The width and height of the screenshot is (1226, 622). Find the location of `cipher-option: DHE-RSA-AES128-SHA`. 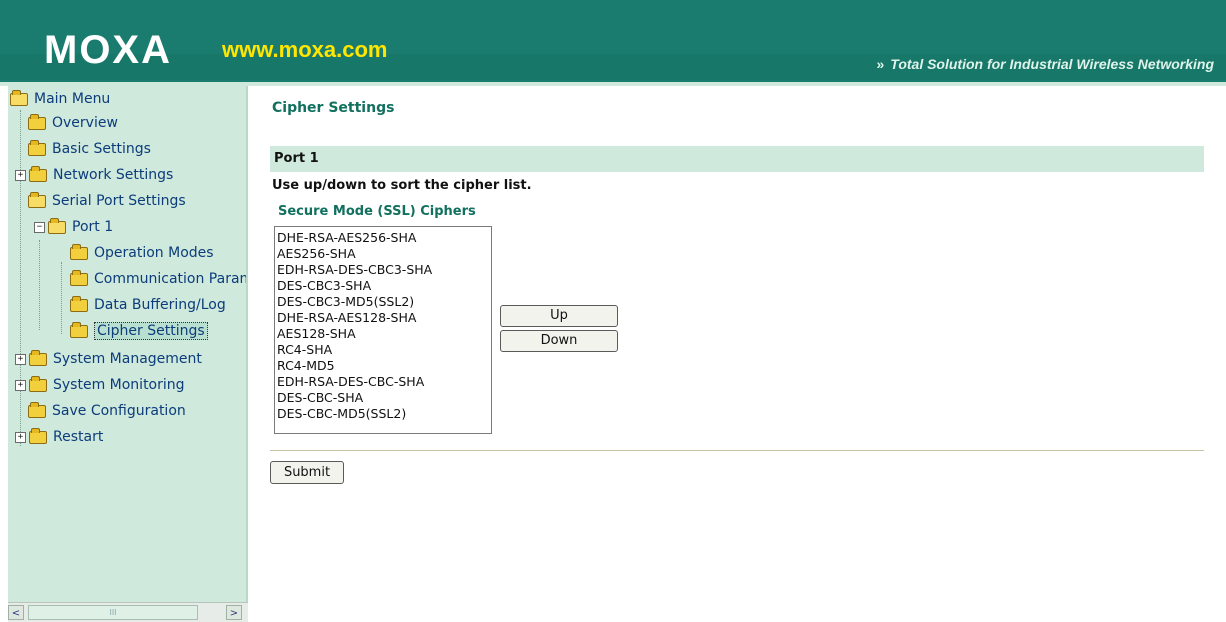

cipher-option: DHE-RSA-AES128-SHA is located at coordinates (384, 318).